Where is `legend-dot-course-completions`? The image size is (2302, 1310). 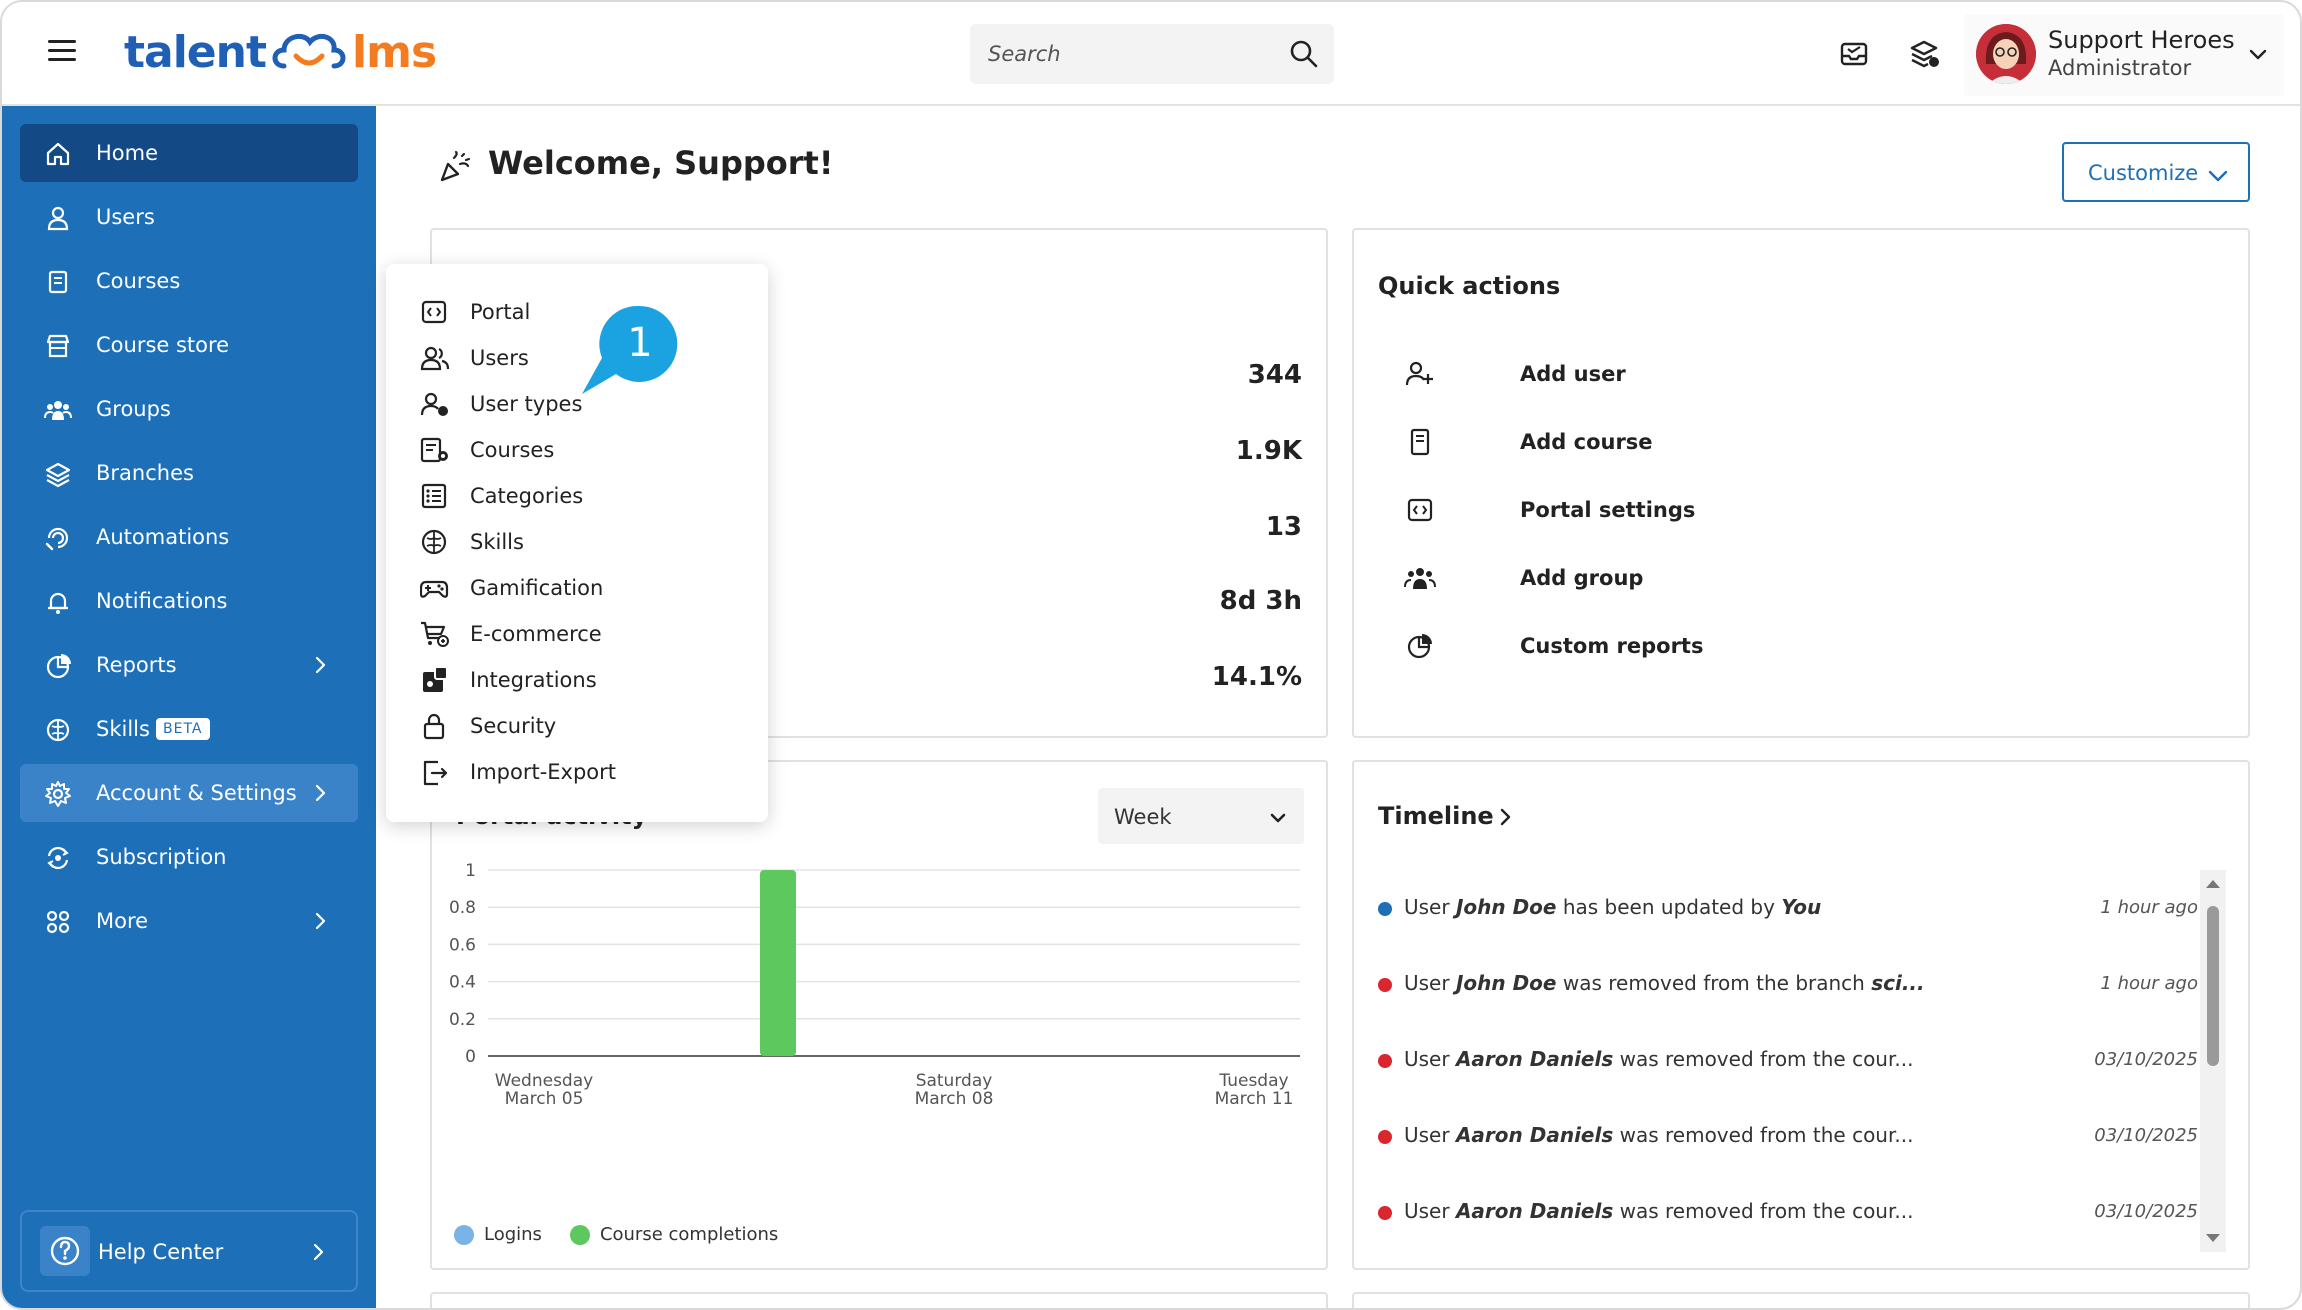 legend-dot-course-completions is located at coordinates (579, 1234).